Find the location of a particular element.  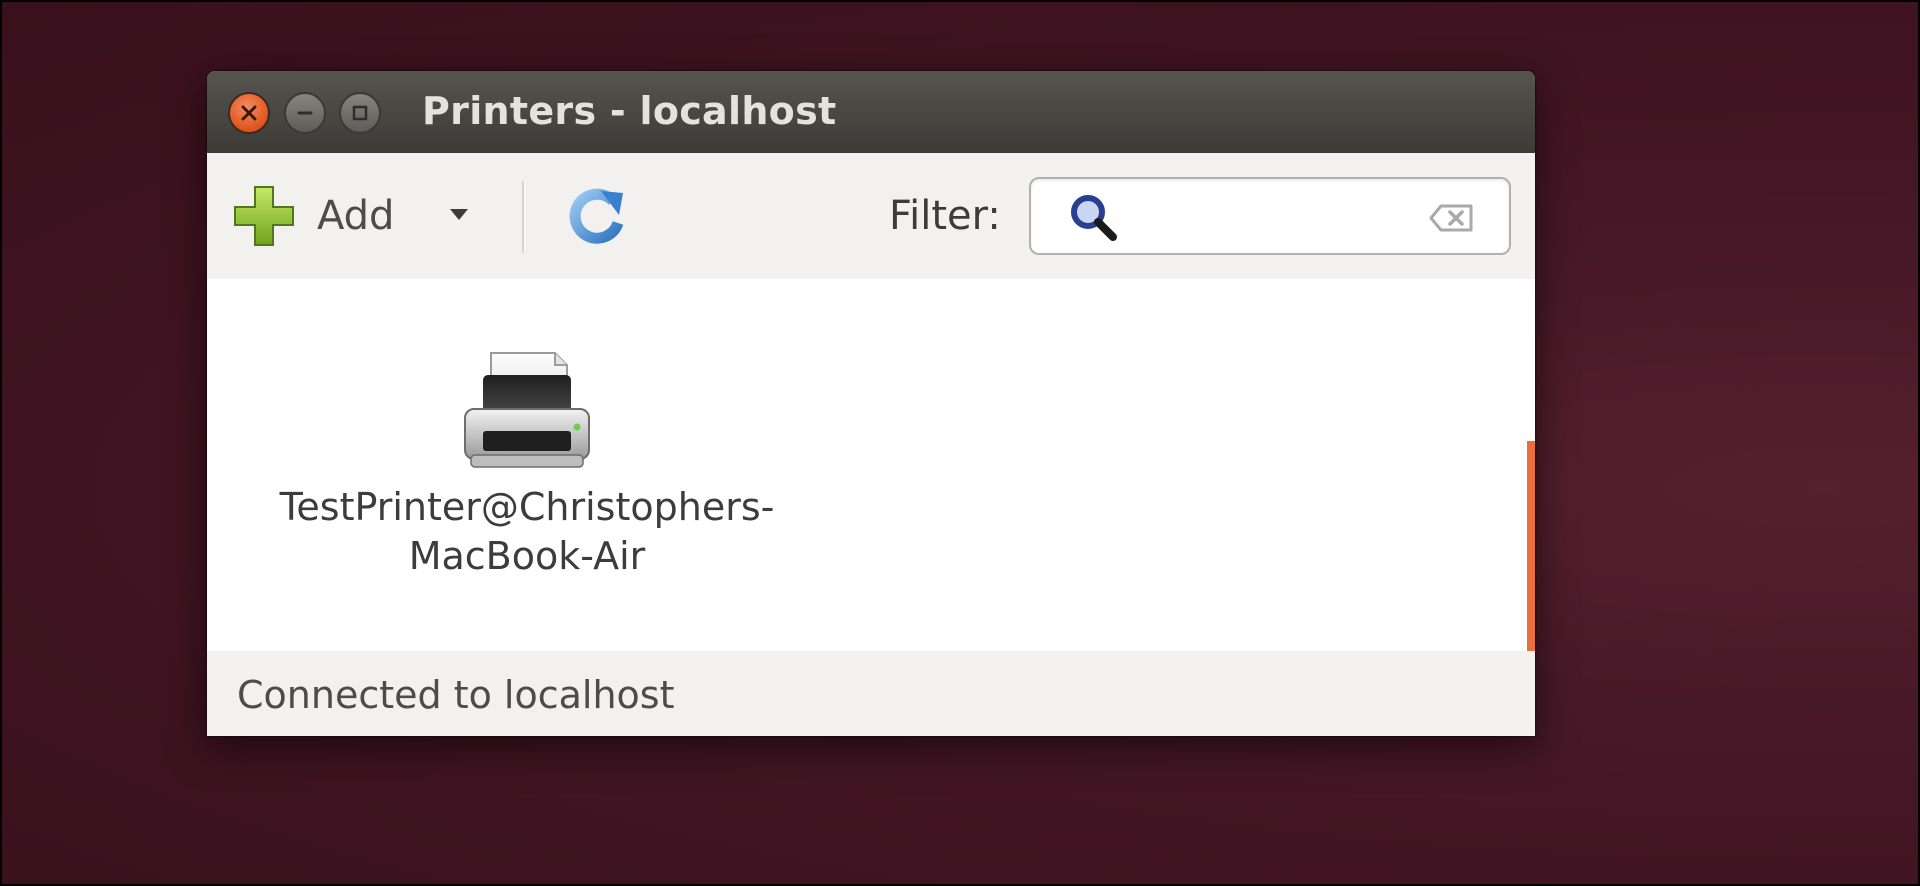

maximize-icon is located at coordinates (360, 113).